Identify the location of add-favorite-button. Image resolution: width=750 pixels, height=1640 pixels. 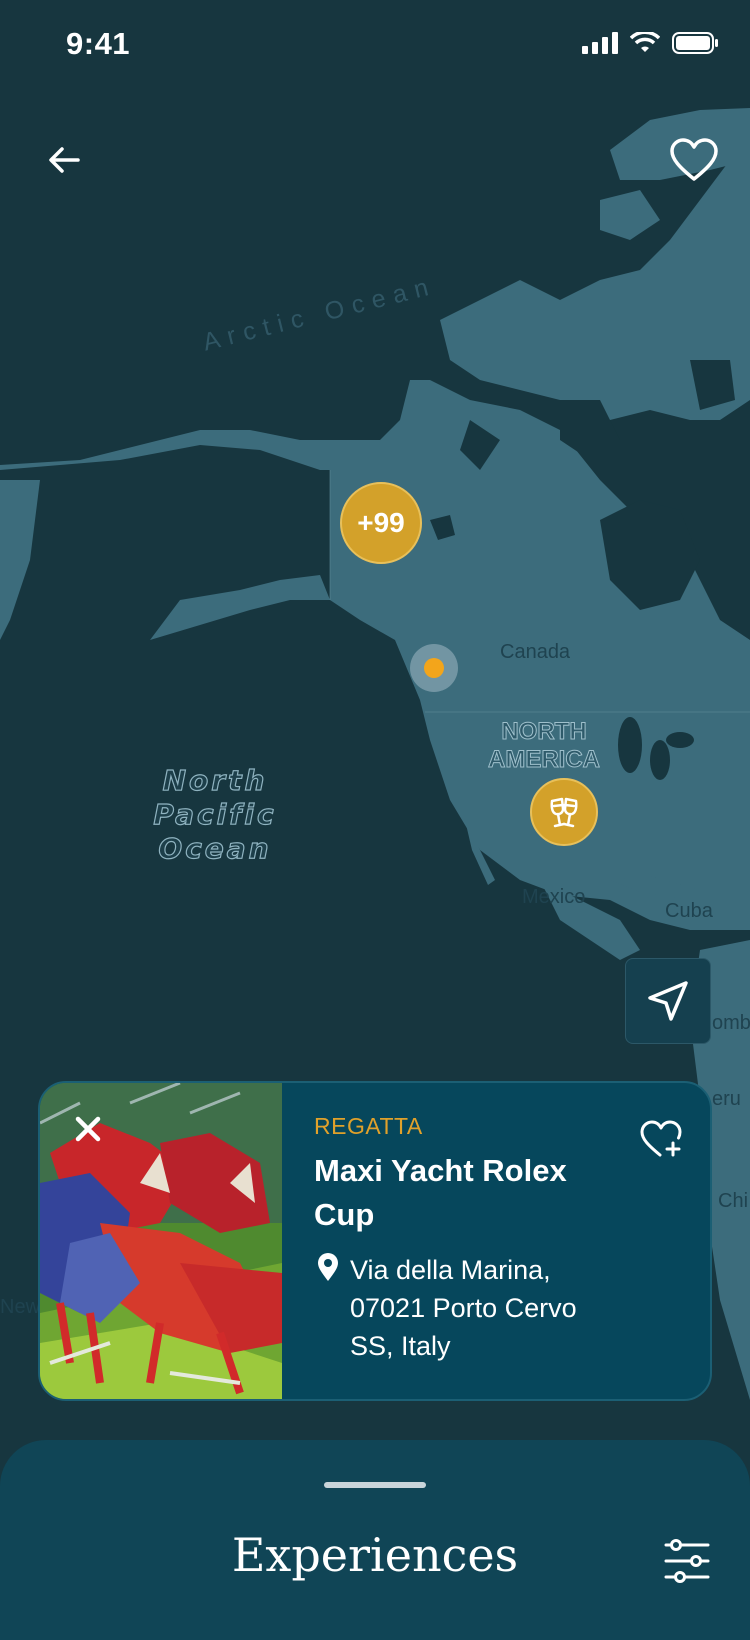
(662, 1139).